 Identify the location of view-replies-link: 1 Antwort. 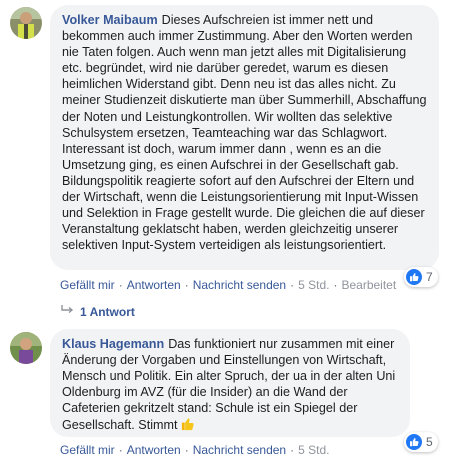
(97, 311).